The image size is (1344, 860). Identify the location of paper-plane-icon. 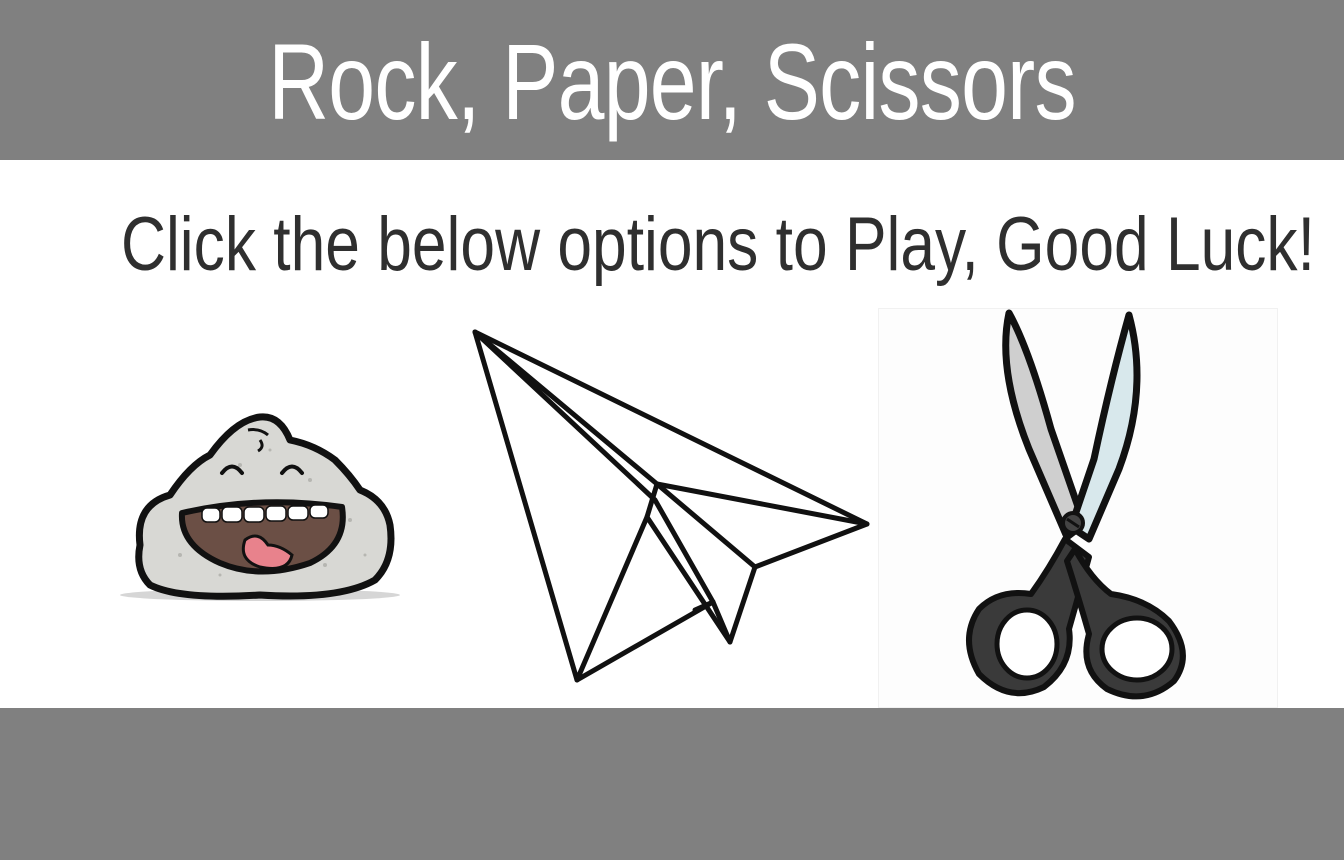
(671, 506).